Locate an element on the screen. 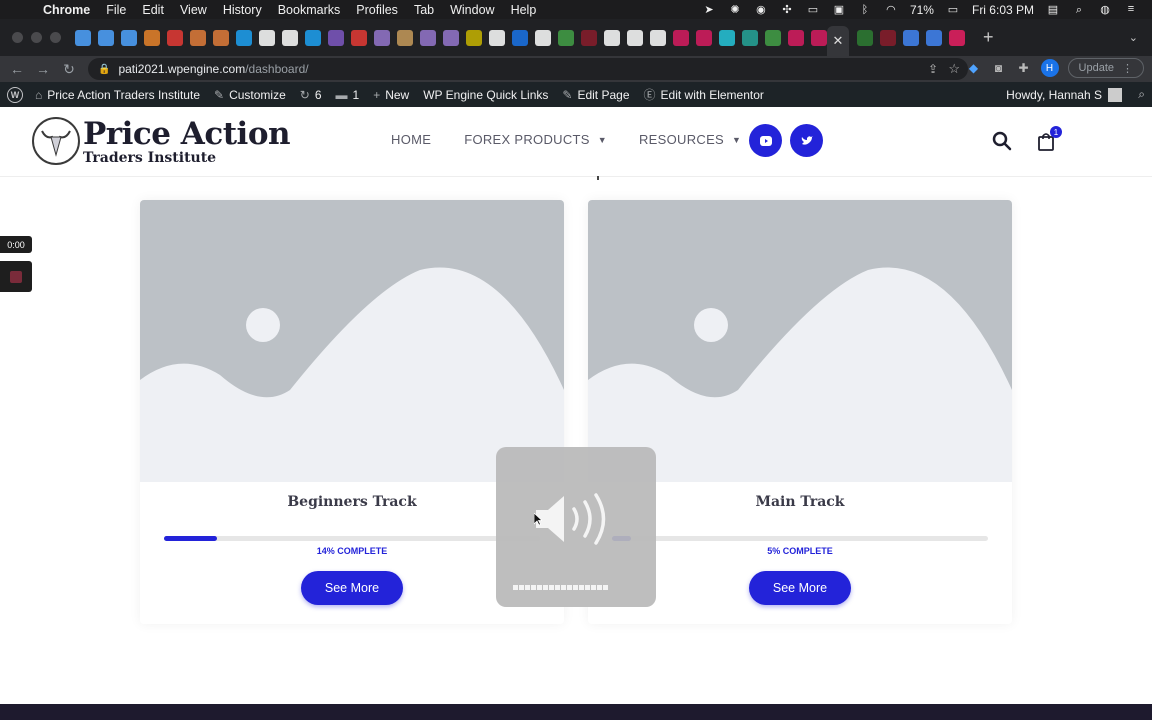  menu-help: Help is located at coordinates (524, 10).